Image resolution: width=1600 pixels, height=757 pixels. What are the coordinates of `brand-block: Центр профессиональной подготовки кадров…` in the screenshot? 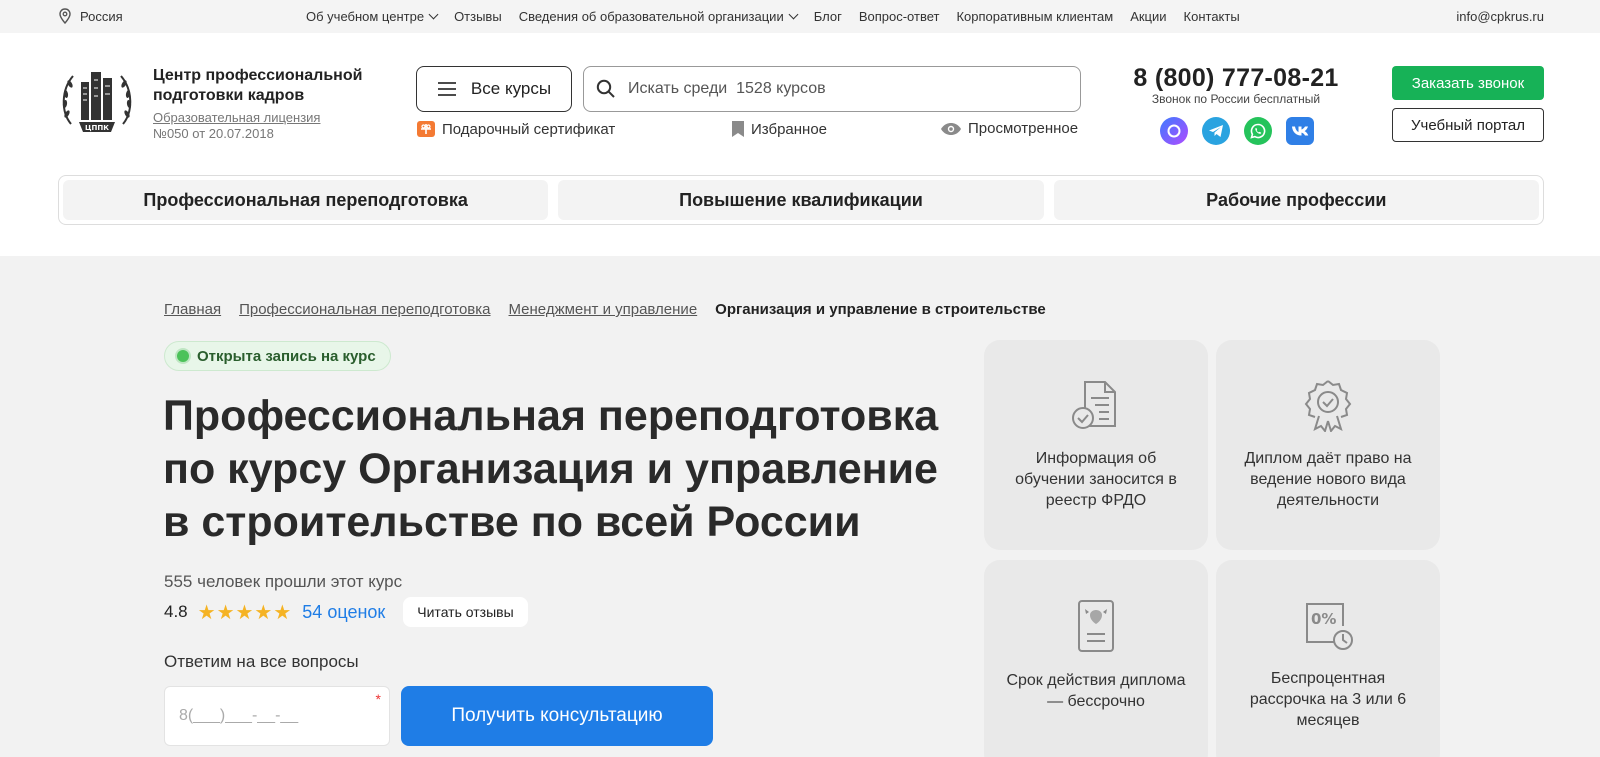 It's located at (257, 104).